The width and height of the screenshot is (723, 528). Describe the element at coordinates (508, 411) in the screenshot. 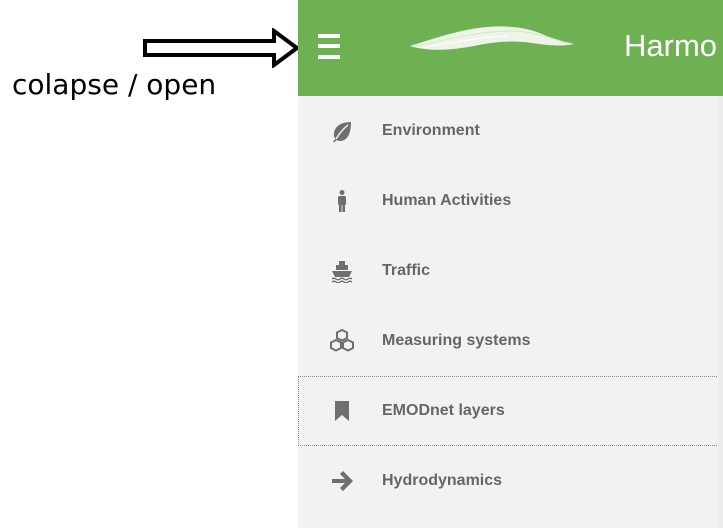

I see `menu-item-emodnet-layers: EMODnet layers` at that location.